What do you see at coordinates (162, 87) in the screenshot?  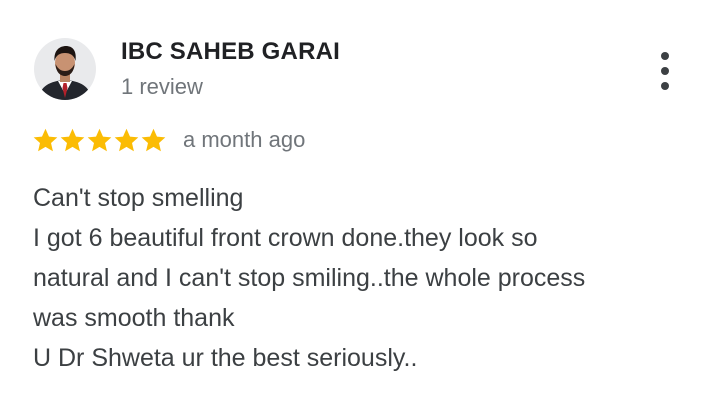 I see `review-count: 1 review` at bounding box center [162, 87].